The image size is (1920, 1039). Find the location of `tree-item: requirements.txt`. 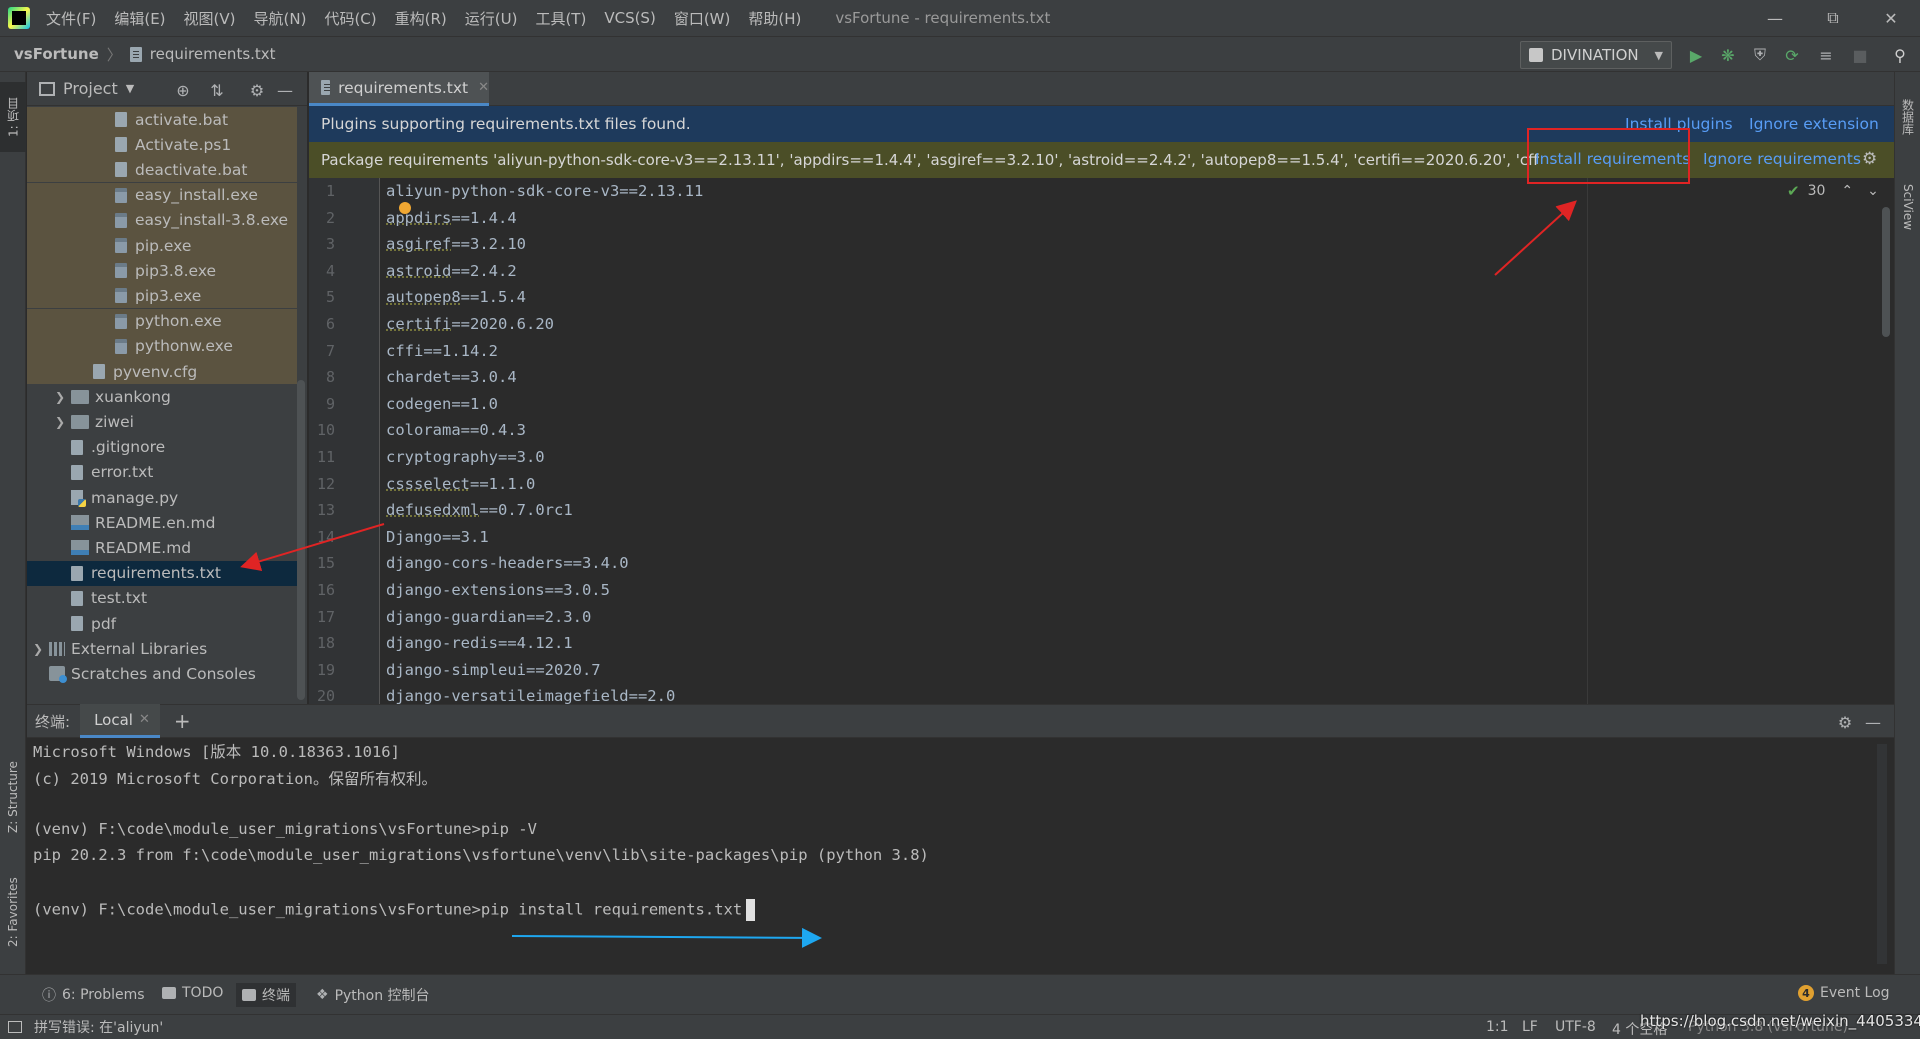

tree-item: requirements.txt is located at coordinates (162, 573).